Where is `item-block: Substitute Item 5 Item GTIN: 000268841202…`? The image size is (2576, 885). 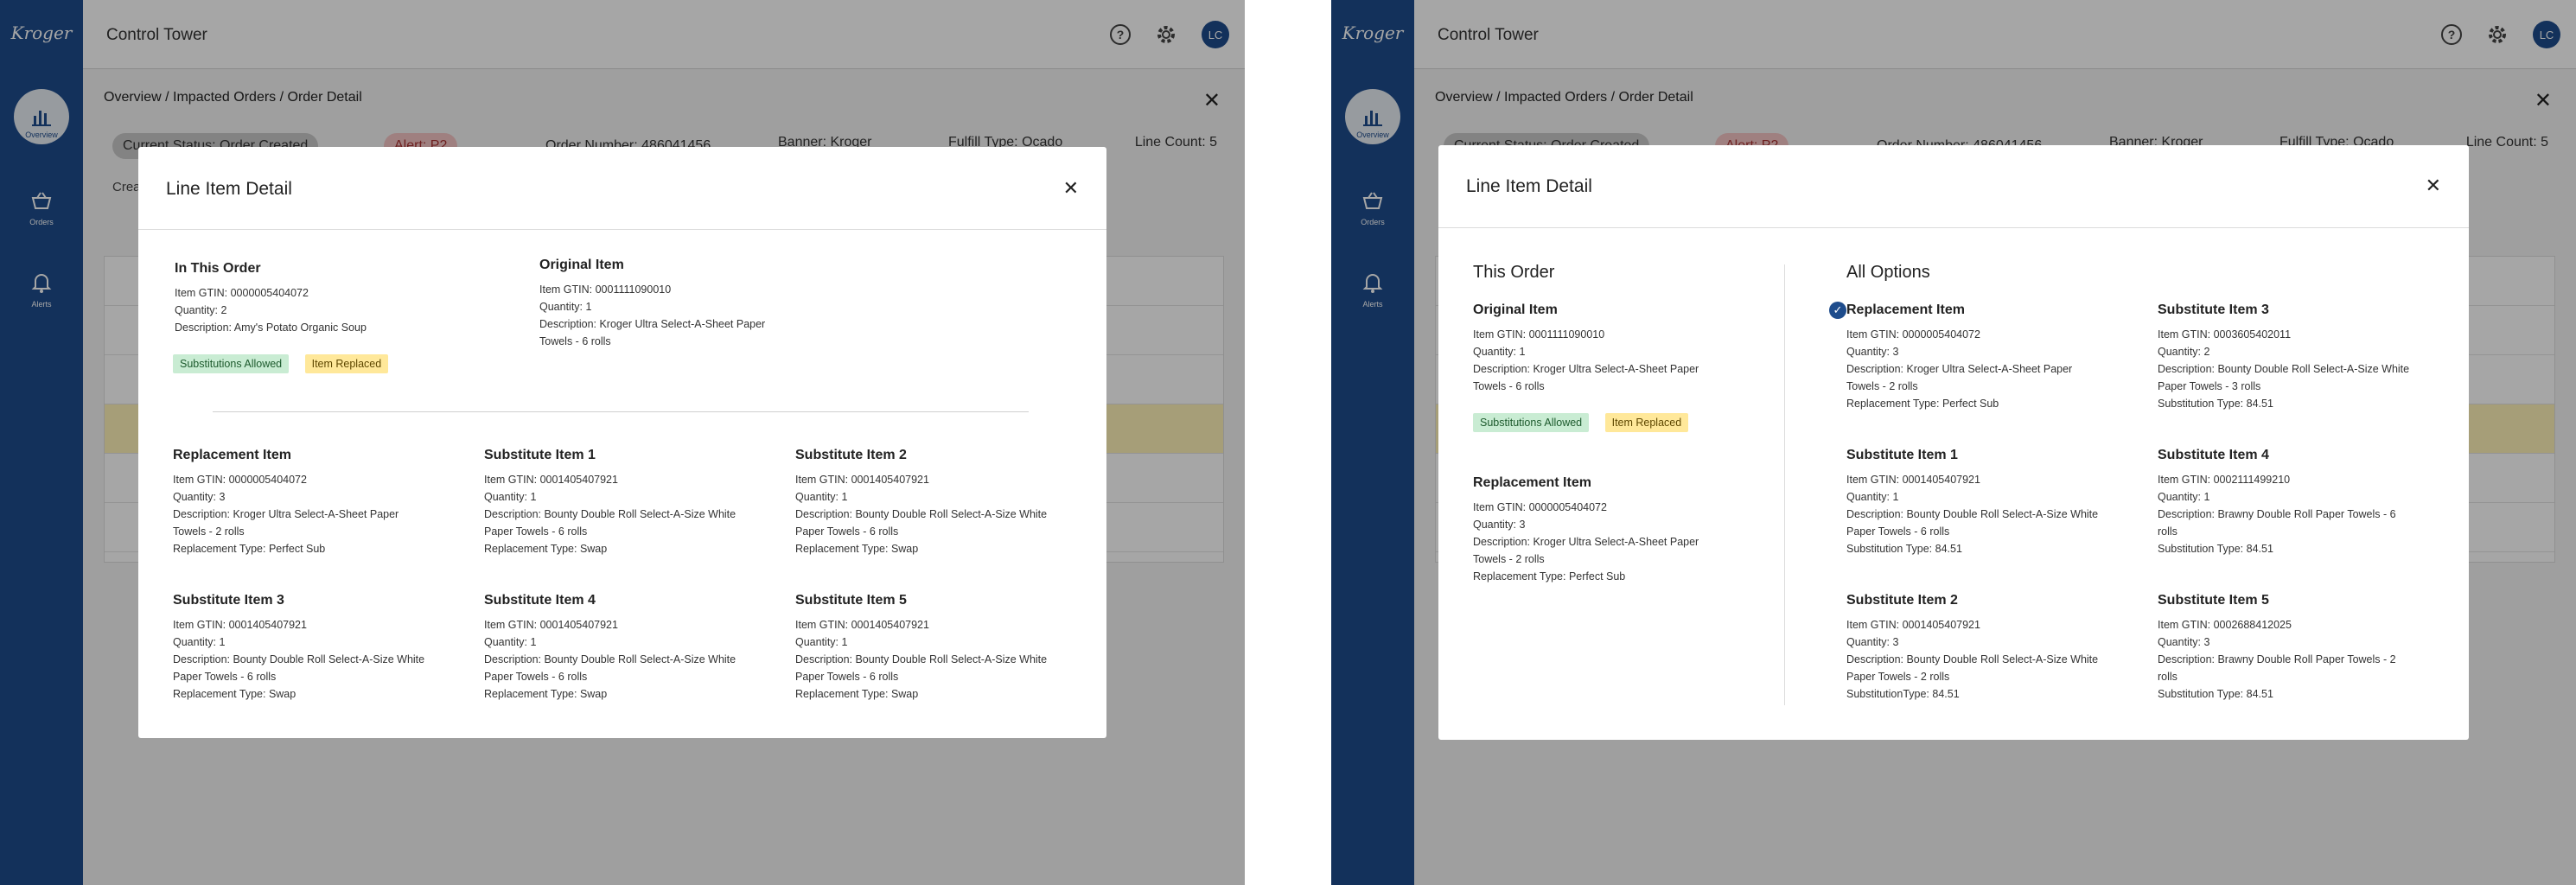
item-block: Substitute Item 5 Item GTIN: 000268841202… is located at coordinates (2277, 648).